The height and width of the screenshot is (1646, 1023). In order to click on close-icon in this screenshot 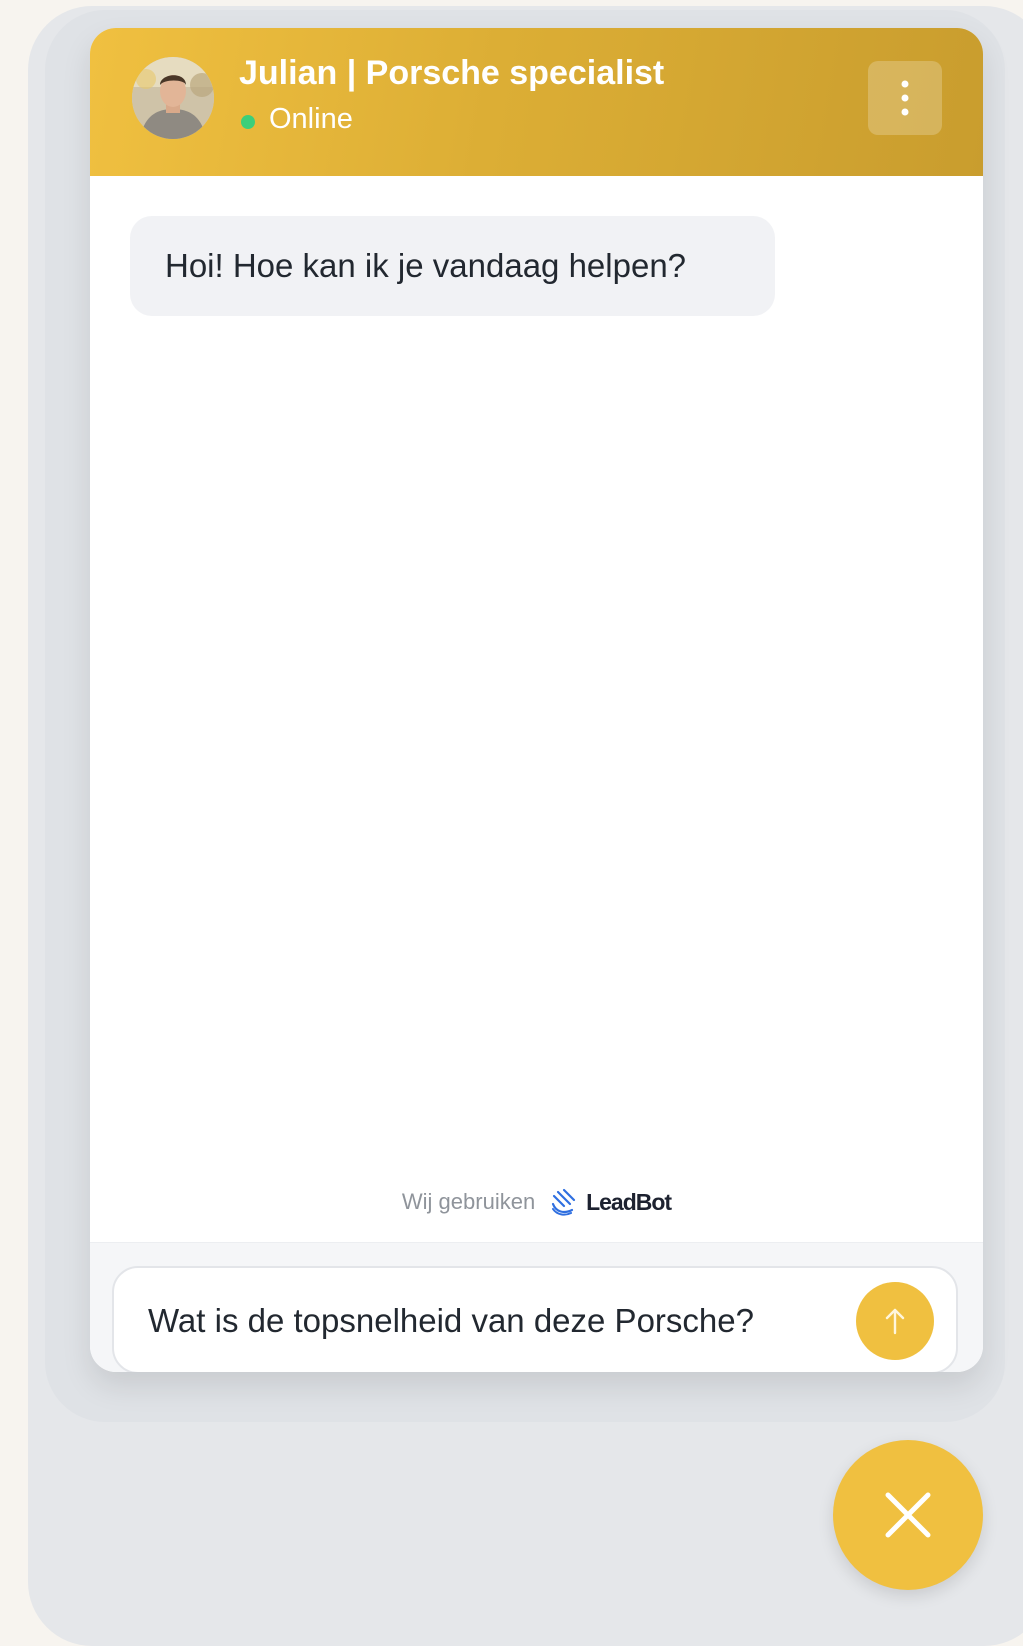, I will do `click(908, 1515)`.